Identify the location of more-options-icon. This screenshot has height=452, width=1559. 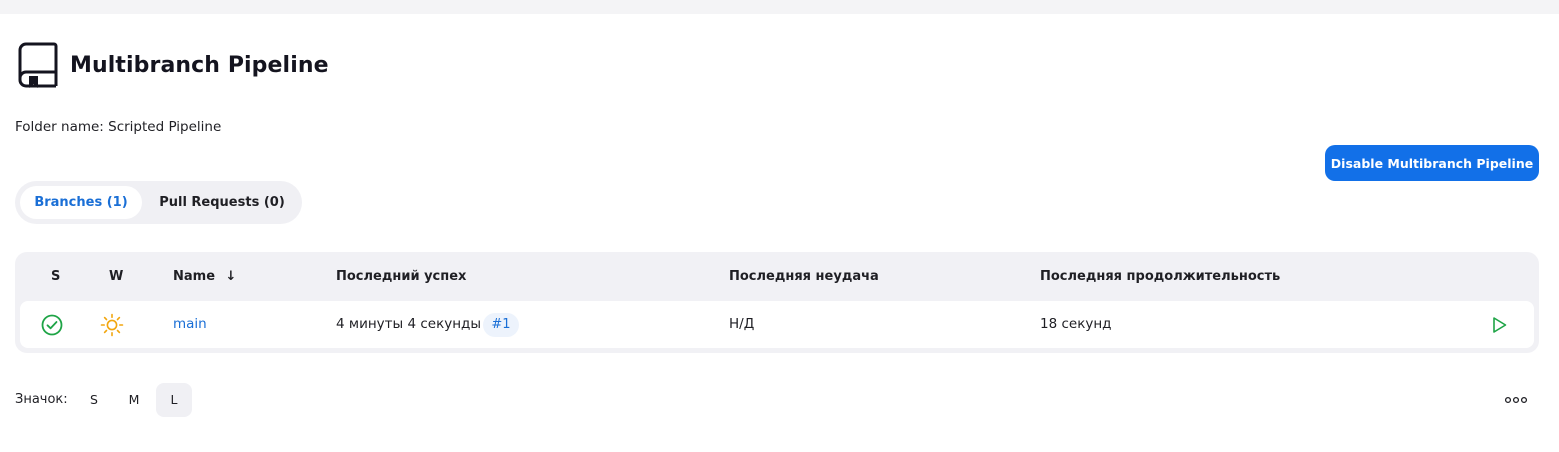
(1516, 402).